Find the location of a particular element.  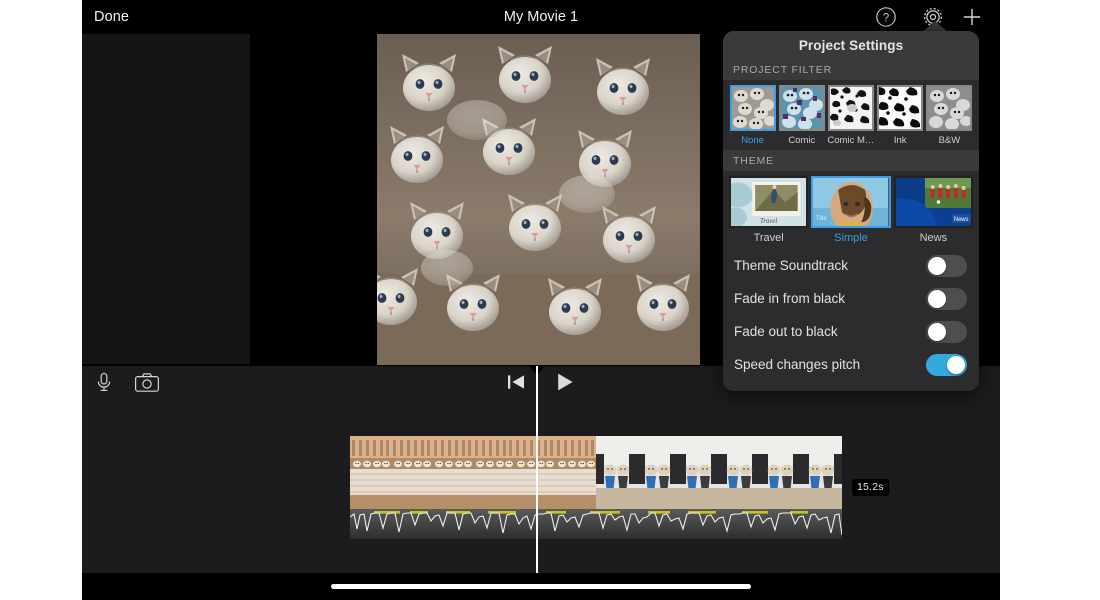

project-filter-list: None Comic Comic Mo Ink B&W is located at coordinates (851, 115).